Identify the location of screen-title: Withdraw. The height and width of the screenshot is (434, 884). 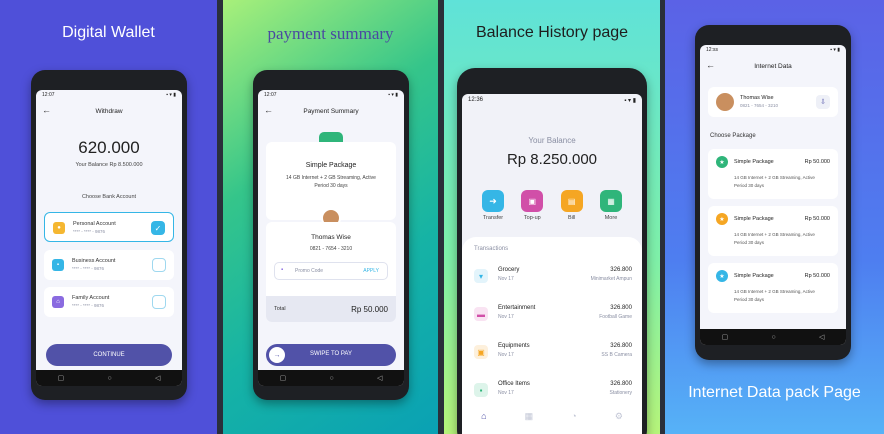
(109, 111).